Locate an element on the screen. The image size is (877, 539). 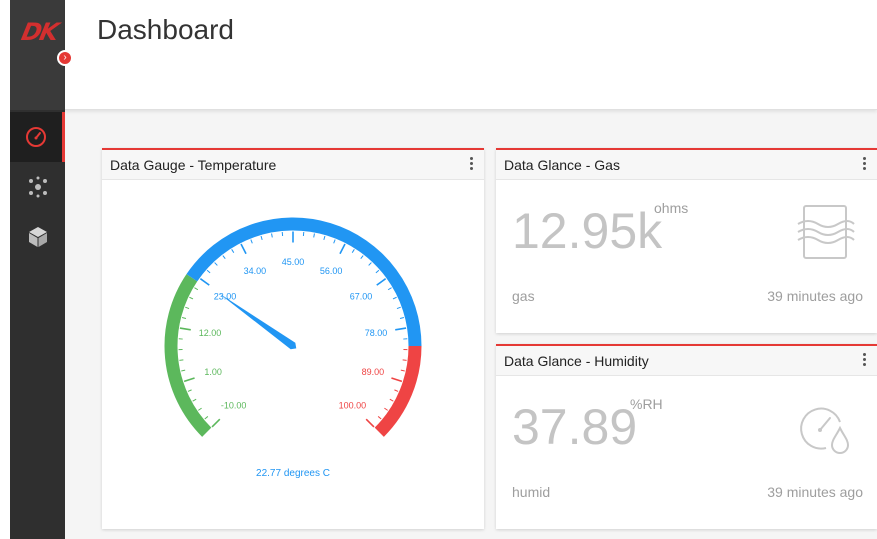
sidebar-item-devices is located at coordinates (37, 187).